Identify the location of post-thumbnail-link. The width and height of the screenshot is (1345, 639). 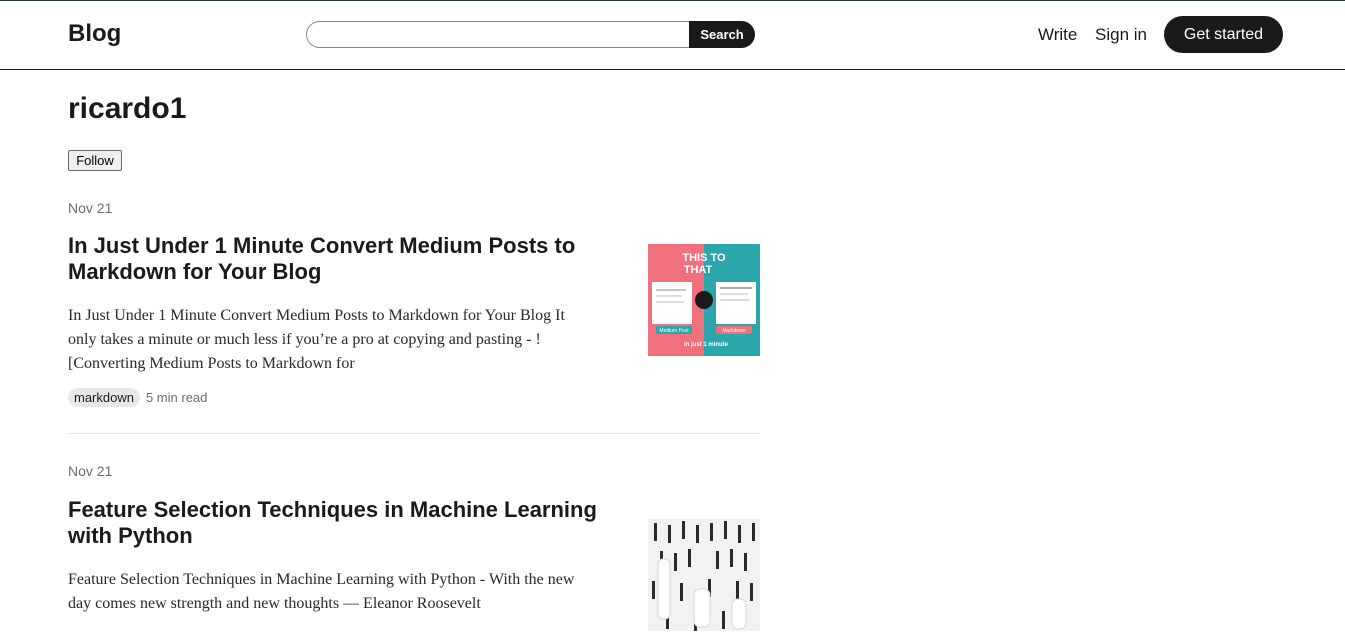
(704, 575).